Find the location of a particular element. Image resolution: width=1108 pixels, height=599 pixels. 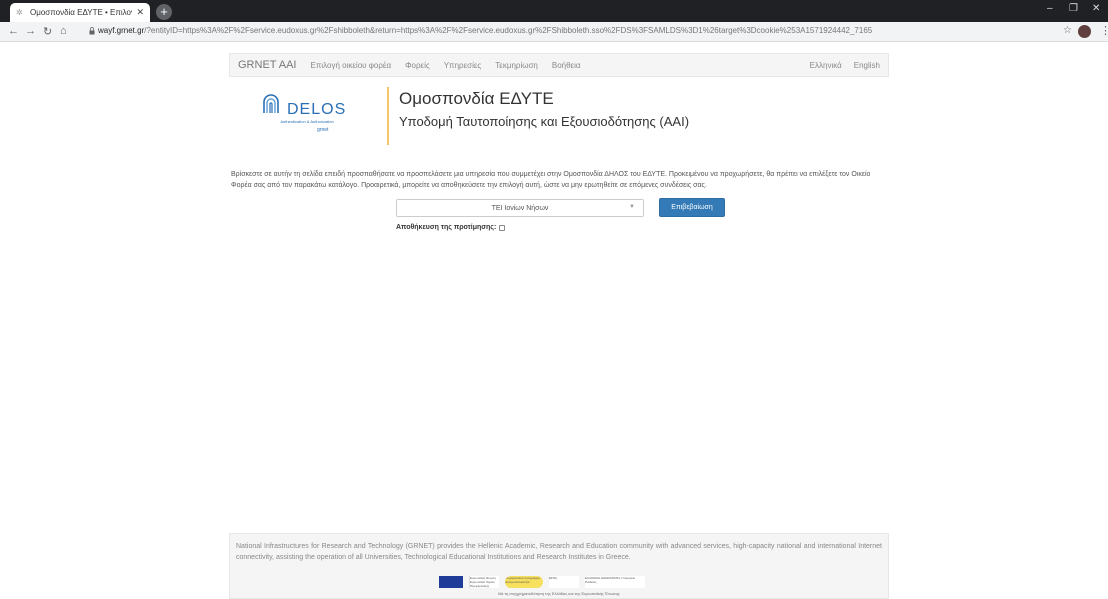

browser-menu-icon: ⋮ is located at coordinates (1104, 30).